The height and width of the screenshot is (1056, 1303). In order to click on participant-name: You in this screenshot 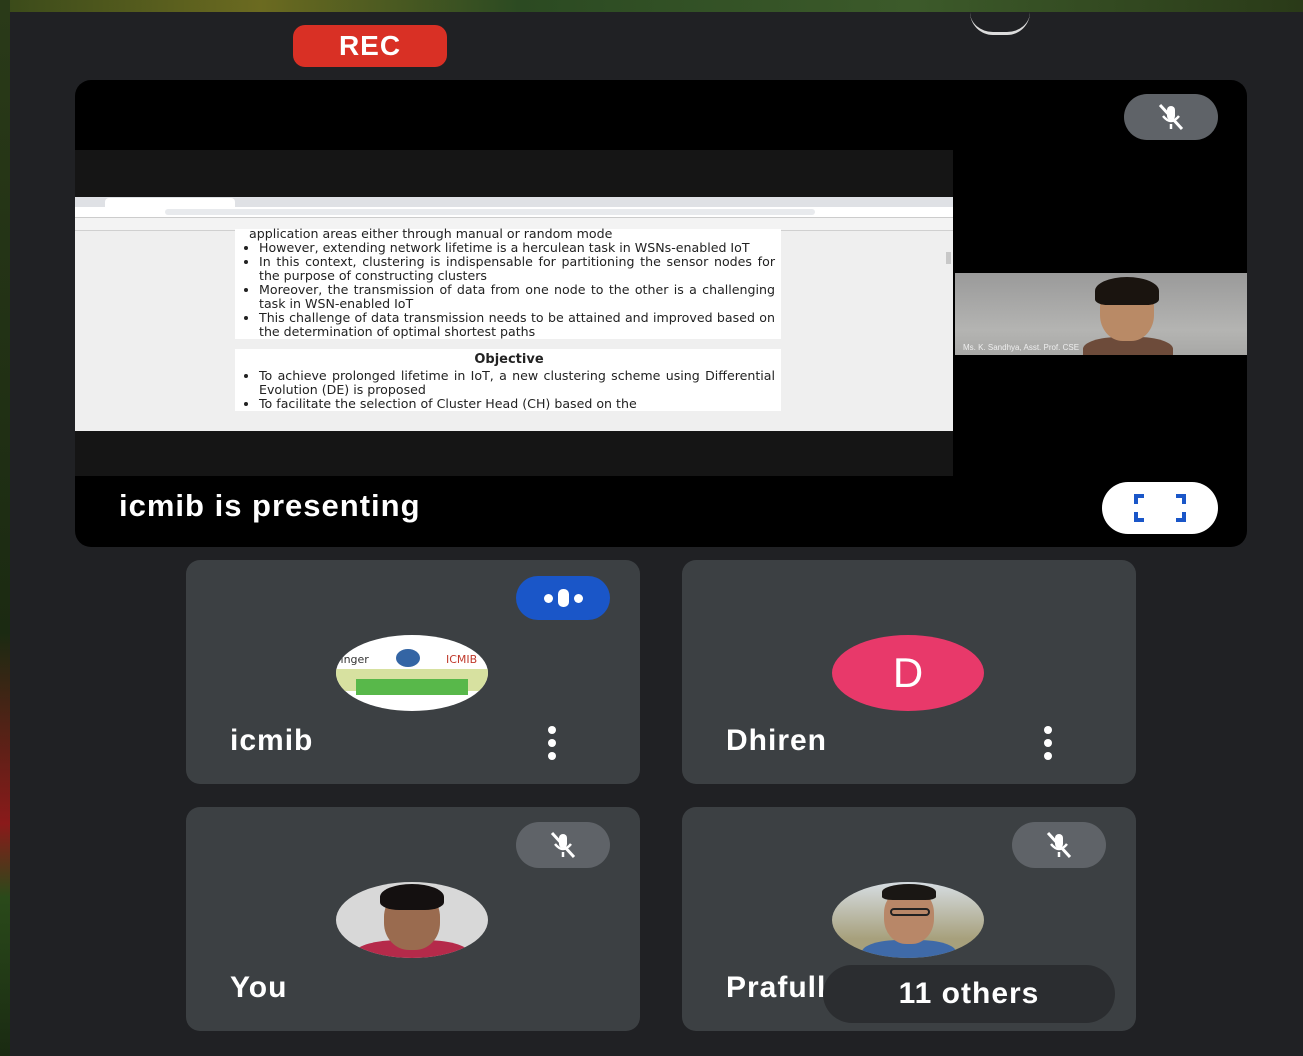, I will do `click(259, 987)`.